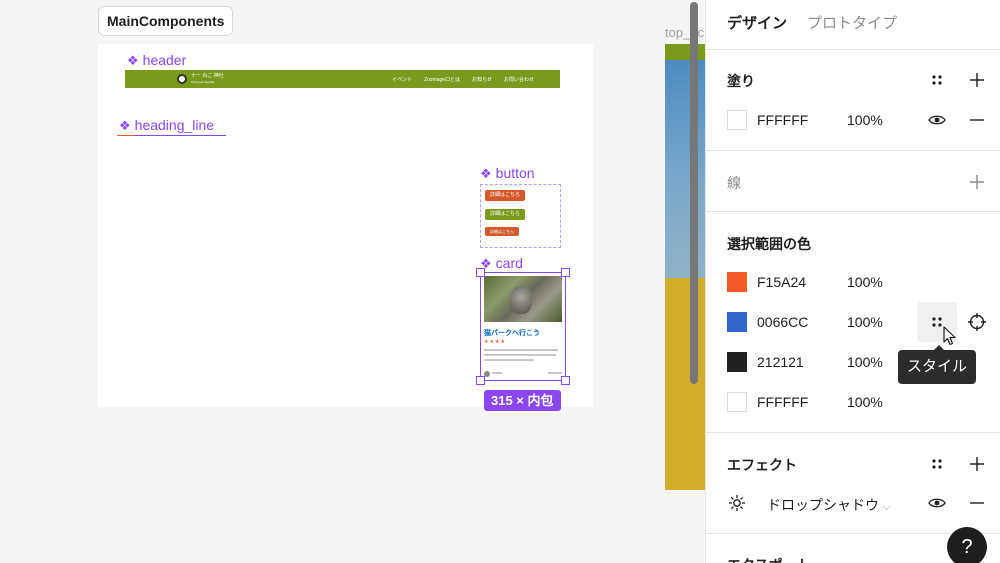 This screenshot has height=563, width=1000. I want to click on mouse-cursor-icon, so click(950, 338).